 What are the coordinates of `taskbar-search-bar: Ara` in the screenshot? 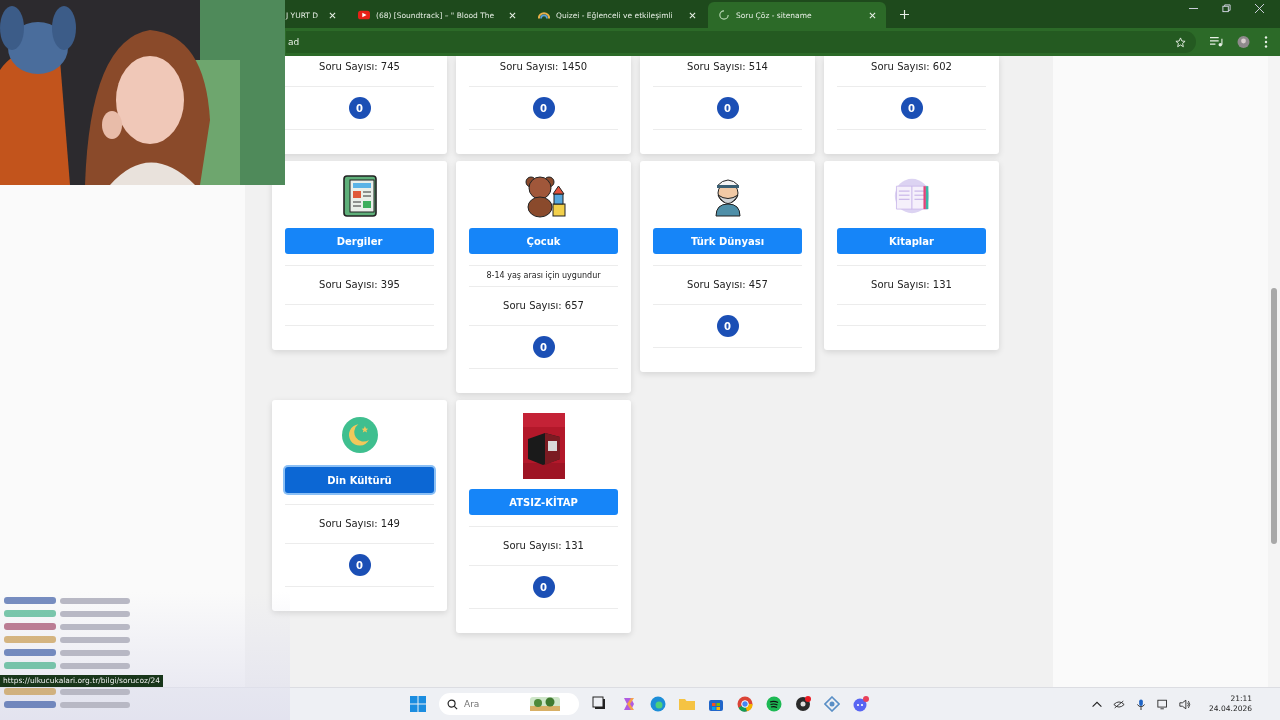 It's located at (509, 704).